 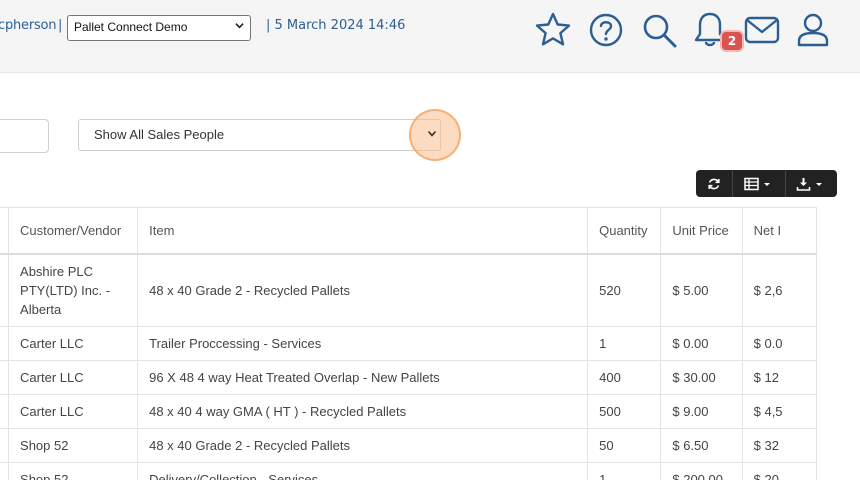 I want to click on table-cell-unit-price: $ 0.00, so click(x=701, y=343).